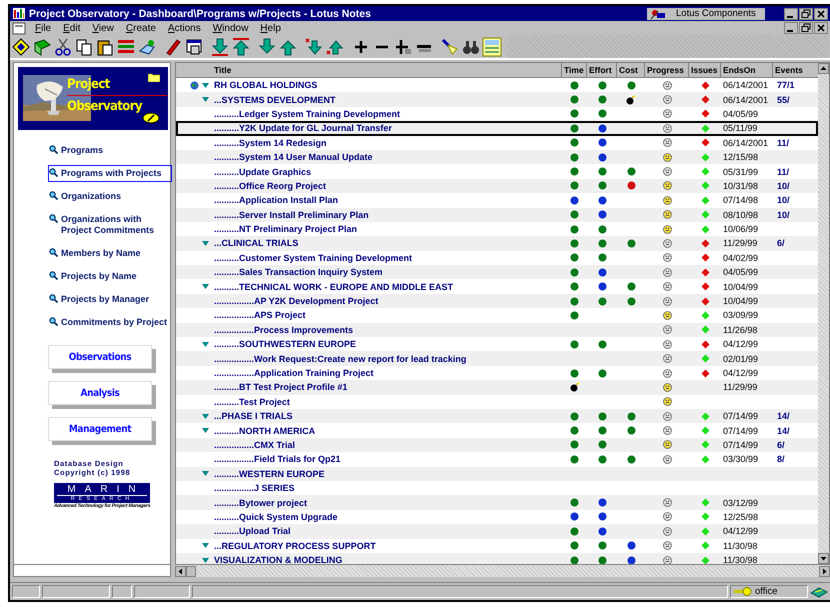 The height and width of the screenshot is (607, 830). What do you see at coordinates (497, 286) in the screenshot?
I see `view-row: ..........TECHNICAL WORK - EUROPE AND MIDDLE EAST 10/04/99` at bounding box center [497, 286].